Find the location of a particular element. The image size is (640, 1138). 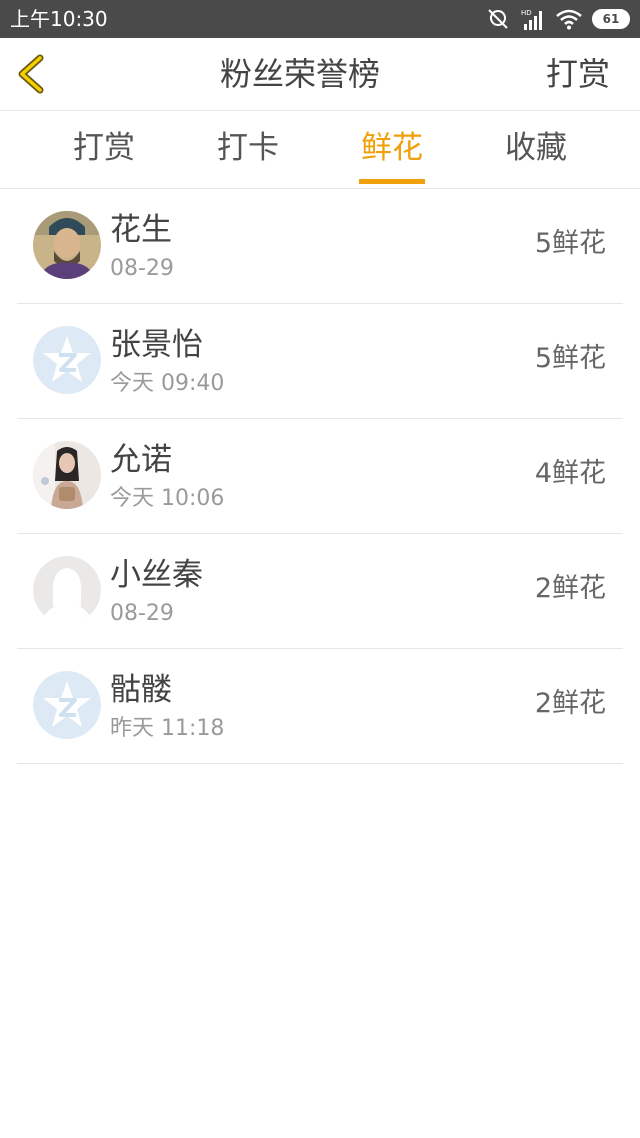

list-item: 花生 08-29 5鲜花 is located at coordinates (320, 246).